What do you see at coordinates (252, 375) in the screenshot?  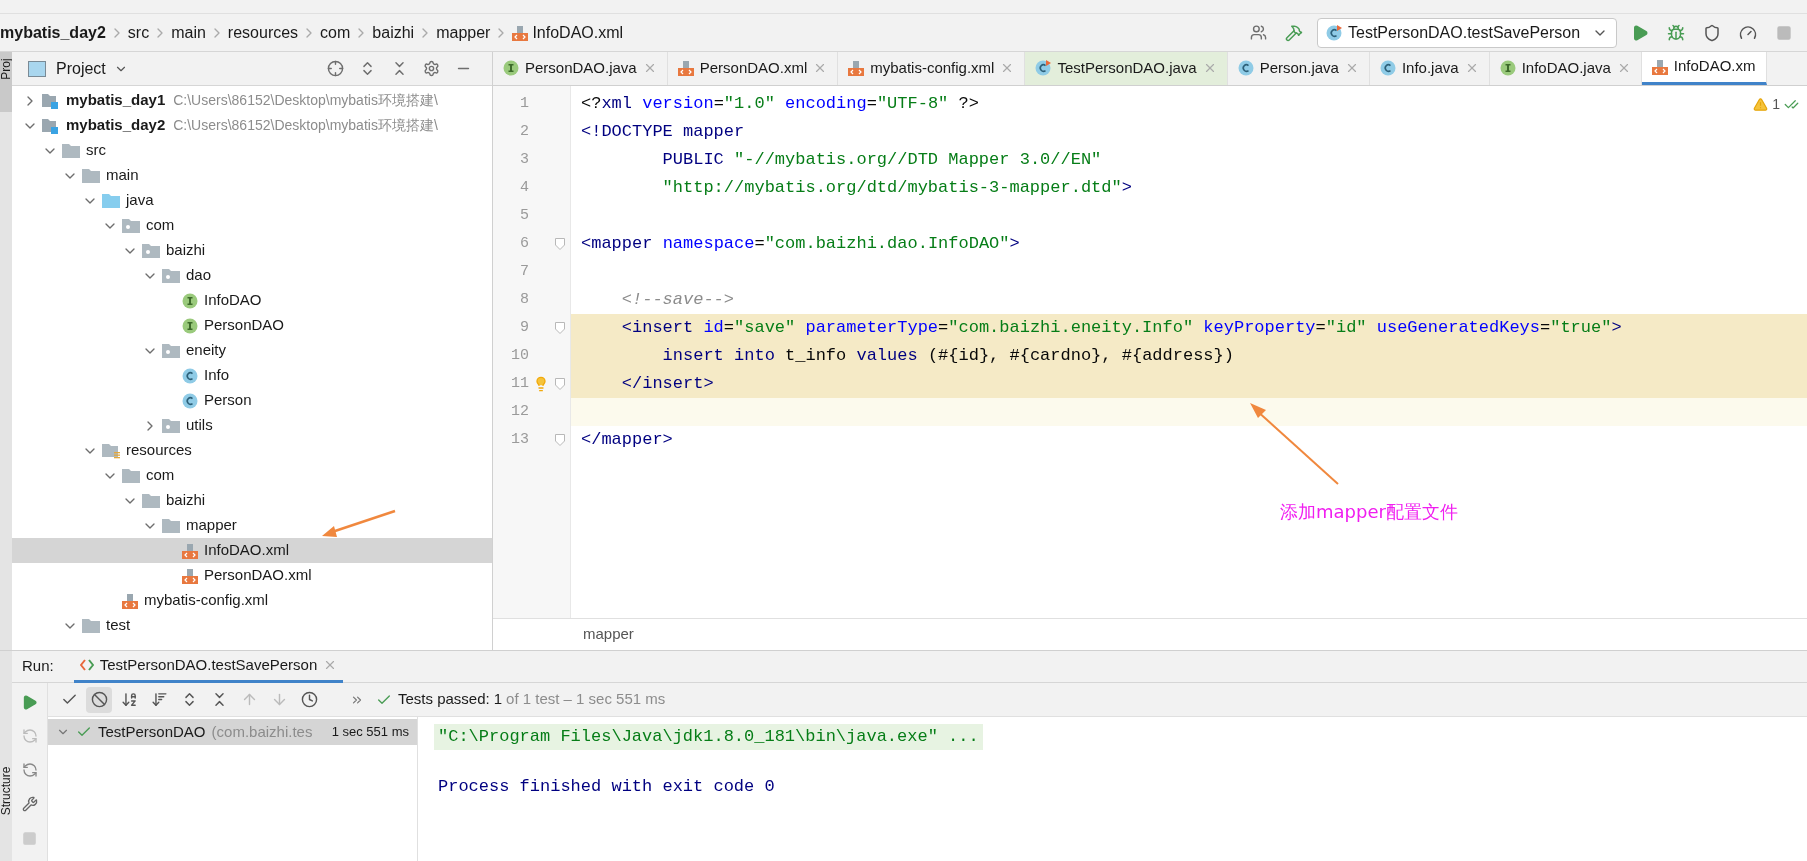 I see `tree-item: Info` at bounding box center [252, 375].